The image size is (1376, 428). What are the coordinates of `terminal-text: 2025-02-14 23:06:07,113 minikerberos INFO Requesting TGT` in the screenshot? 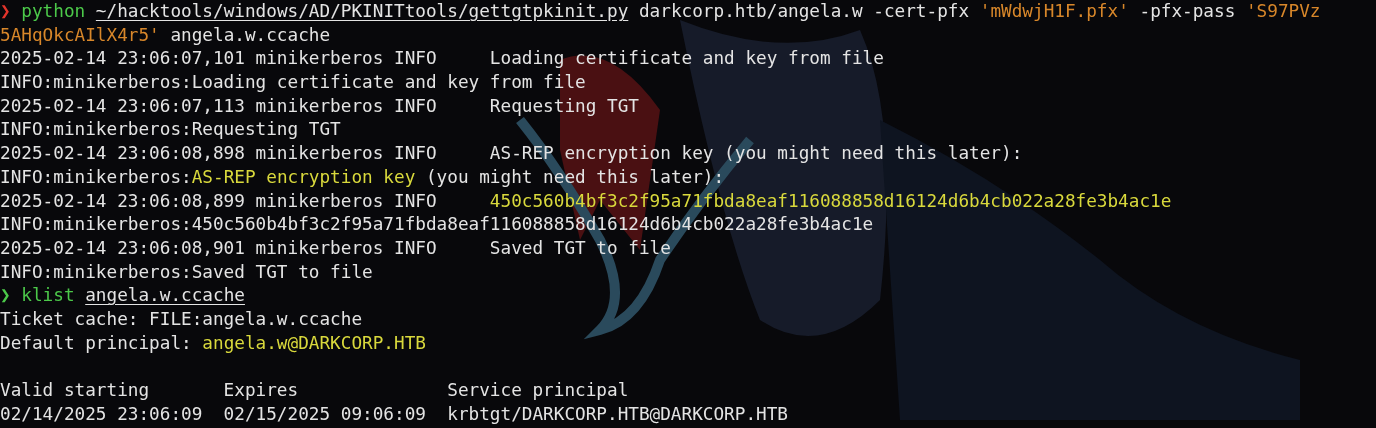 It's located at (319, 105).